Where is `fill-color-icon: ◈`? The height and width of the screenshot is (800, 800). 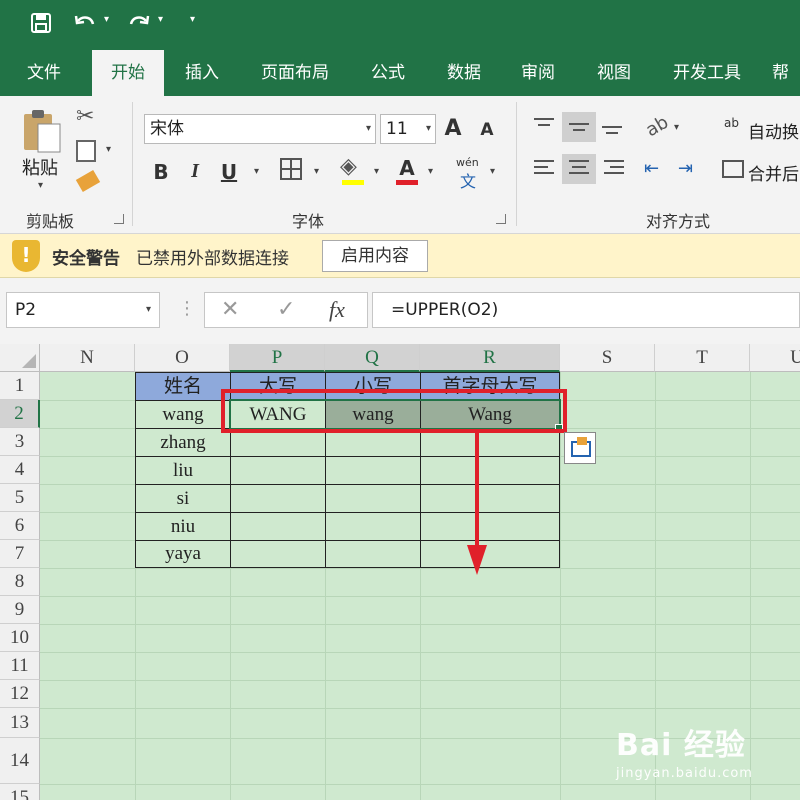
fill-color-icon: ◈ is located at coordinates (348, 166).